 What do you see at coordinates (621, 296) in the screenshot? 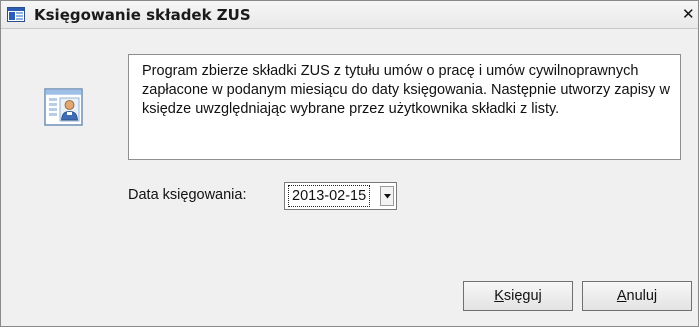
I see `anuluj-mnemonic: A` at bounding box center [621, 296].